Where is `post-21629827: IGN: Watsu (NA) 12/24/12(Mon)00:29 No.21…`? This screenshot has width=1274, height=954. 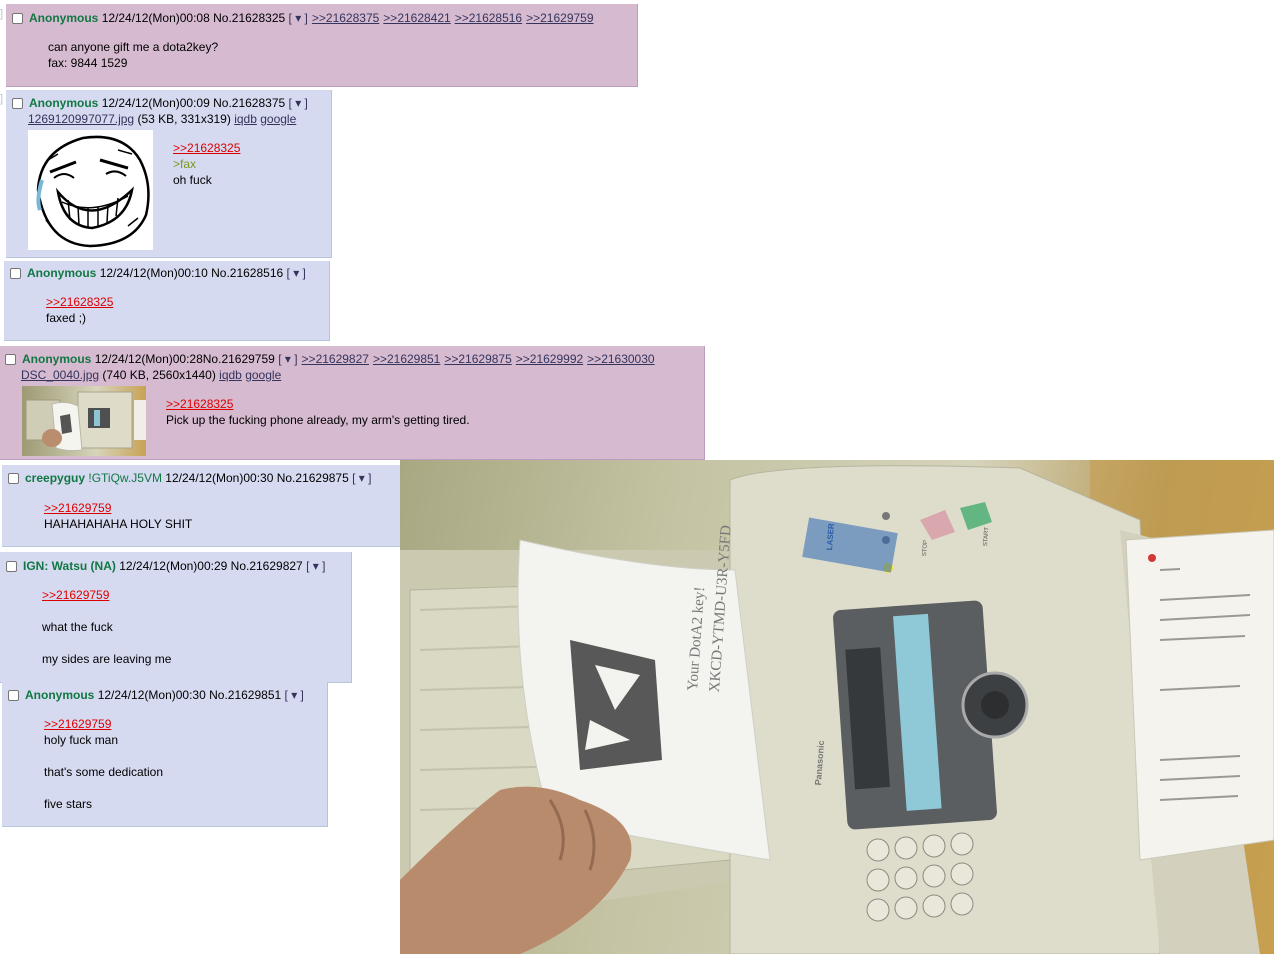
post-21629827: IGN: Watsu (NA) 12/24/12(Mon)00:29 No.21… is located at coordinates (176, 617).